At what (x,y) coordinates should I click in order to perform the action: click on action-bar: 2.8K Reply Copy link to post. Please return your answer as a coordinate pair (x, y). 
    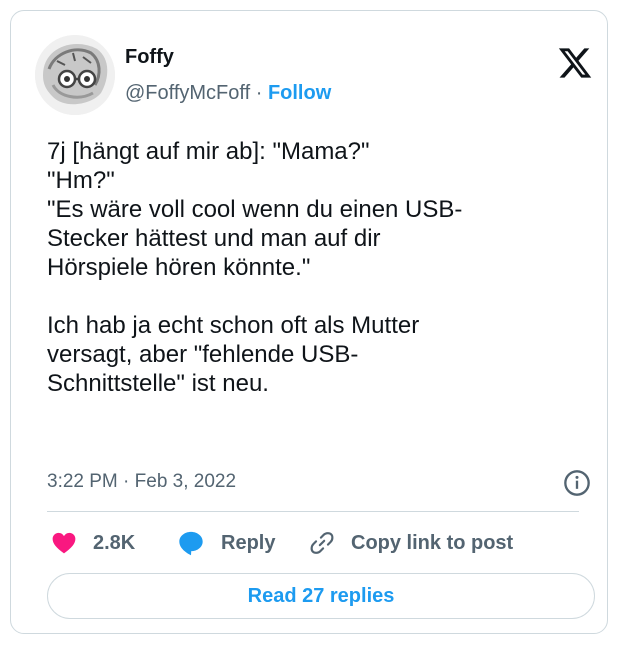
    Looking at the image, I should click on (317, 543).